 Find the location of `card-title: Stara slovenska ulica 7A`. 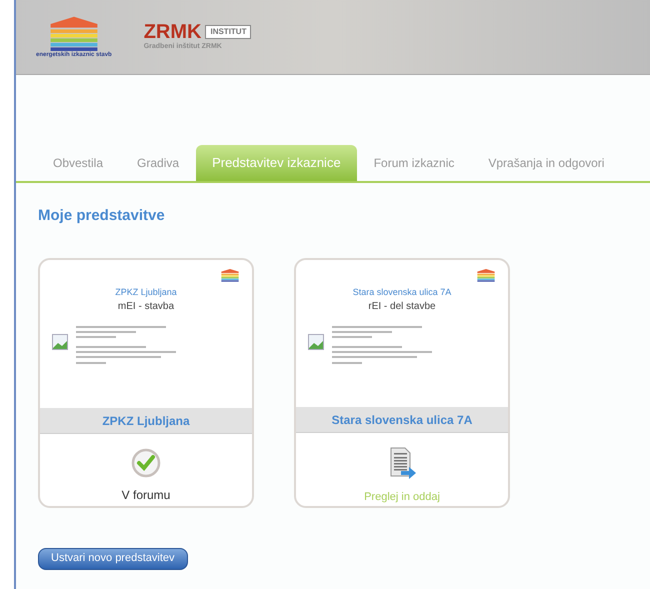

card-title: Stara slovenska ulica 7A is located at coordinates (402, 292).